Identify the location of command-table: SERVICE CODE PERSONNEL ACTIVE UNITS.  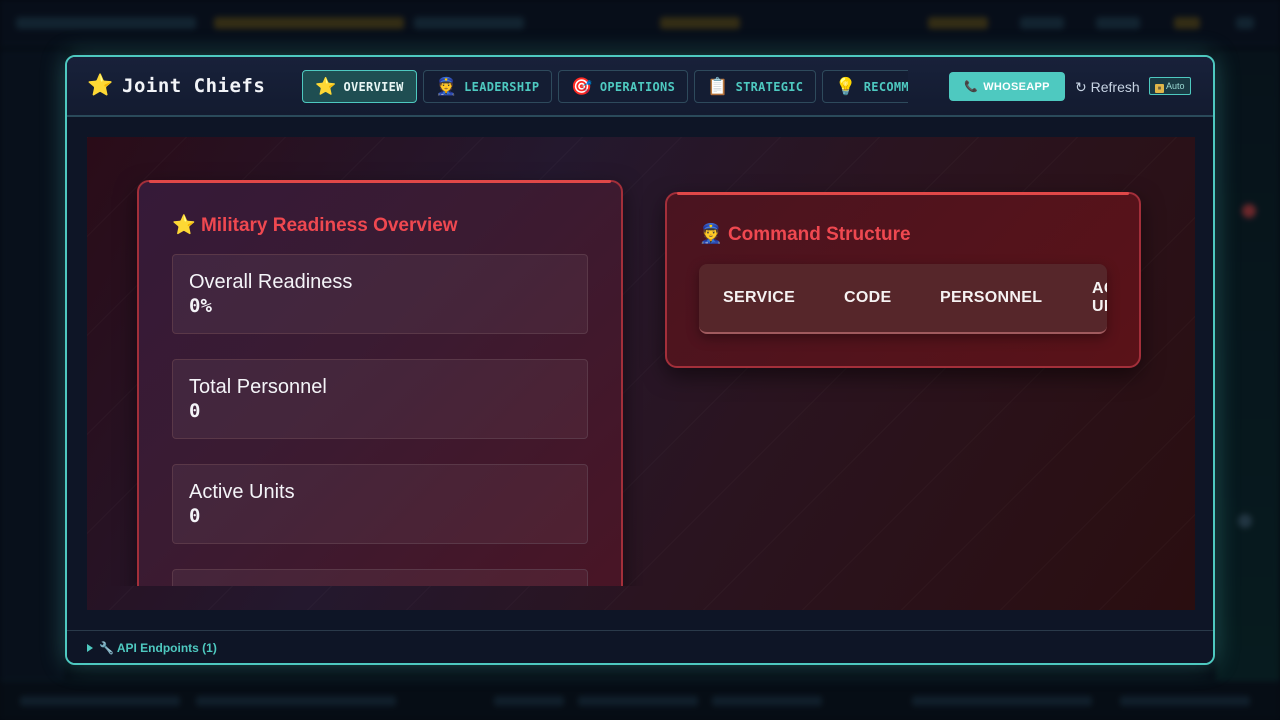
(903, 299).